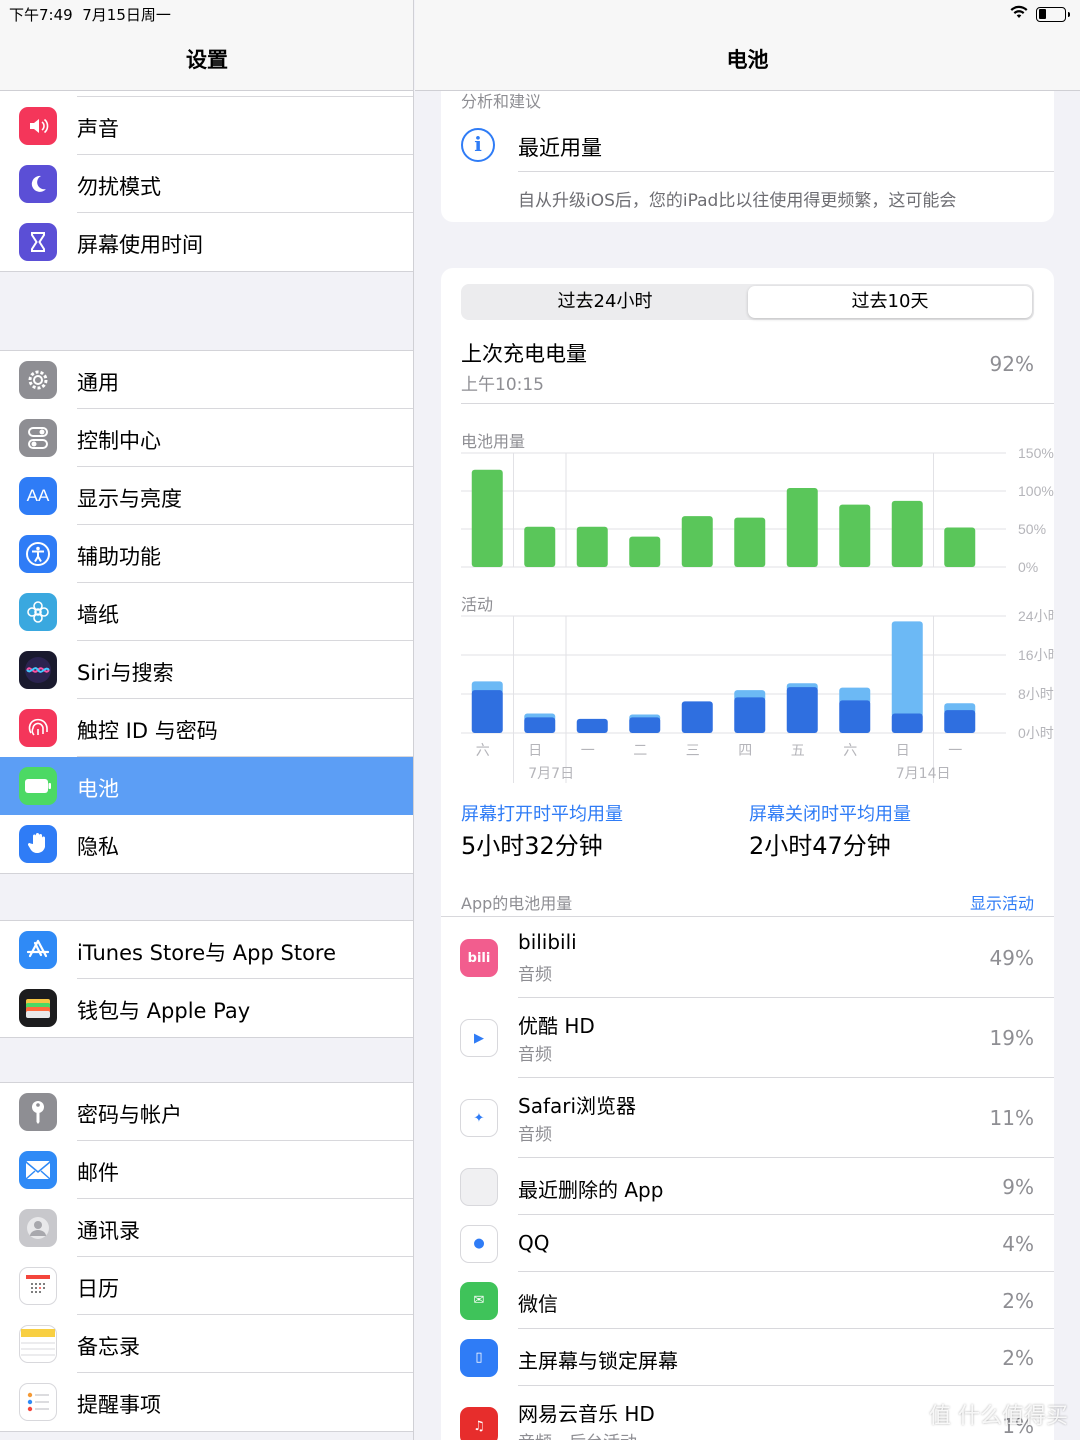  What do you see at coordinates (757, 510) in the screenshot?
I see `battery-usage-chart: 150% 100% 50% 0%` at bounding box center [757, 510].